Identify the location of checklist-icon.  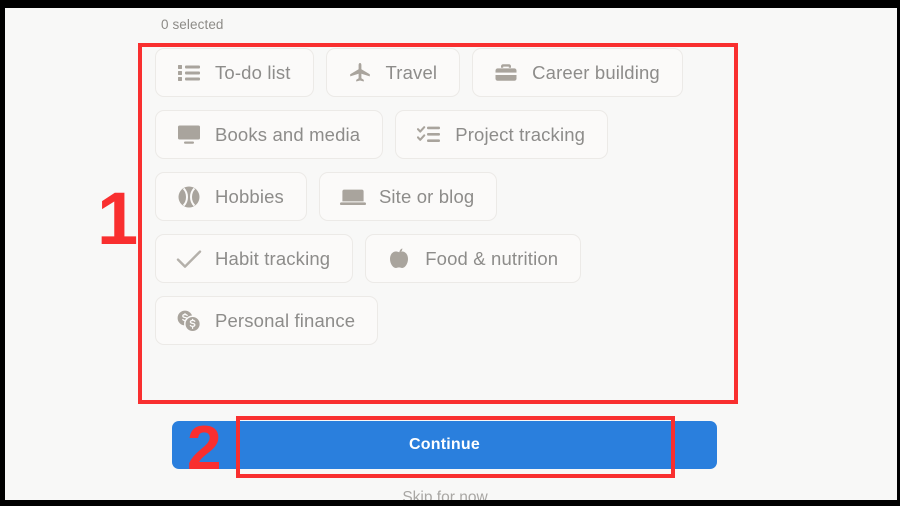
(429, 135).